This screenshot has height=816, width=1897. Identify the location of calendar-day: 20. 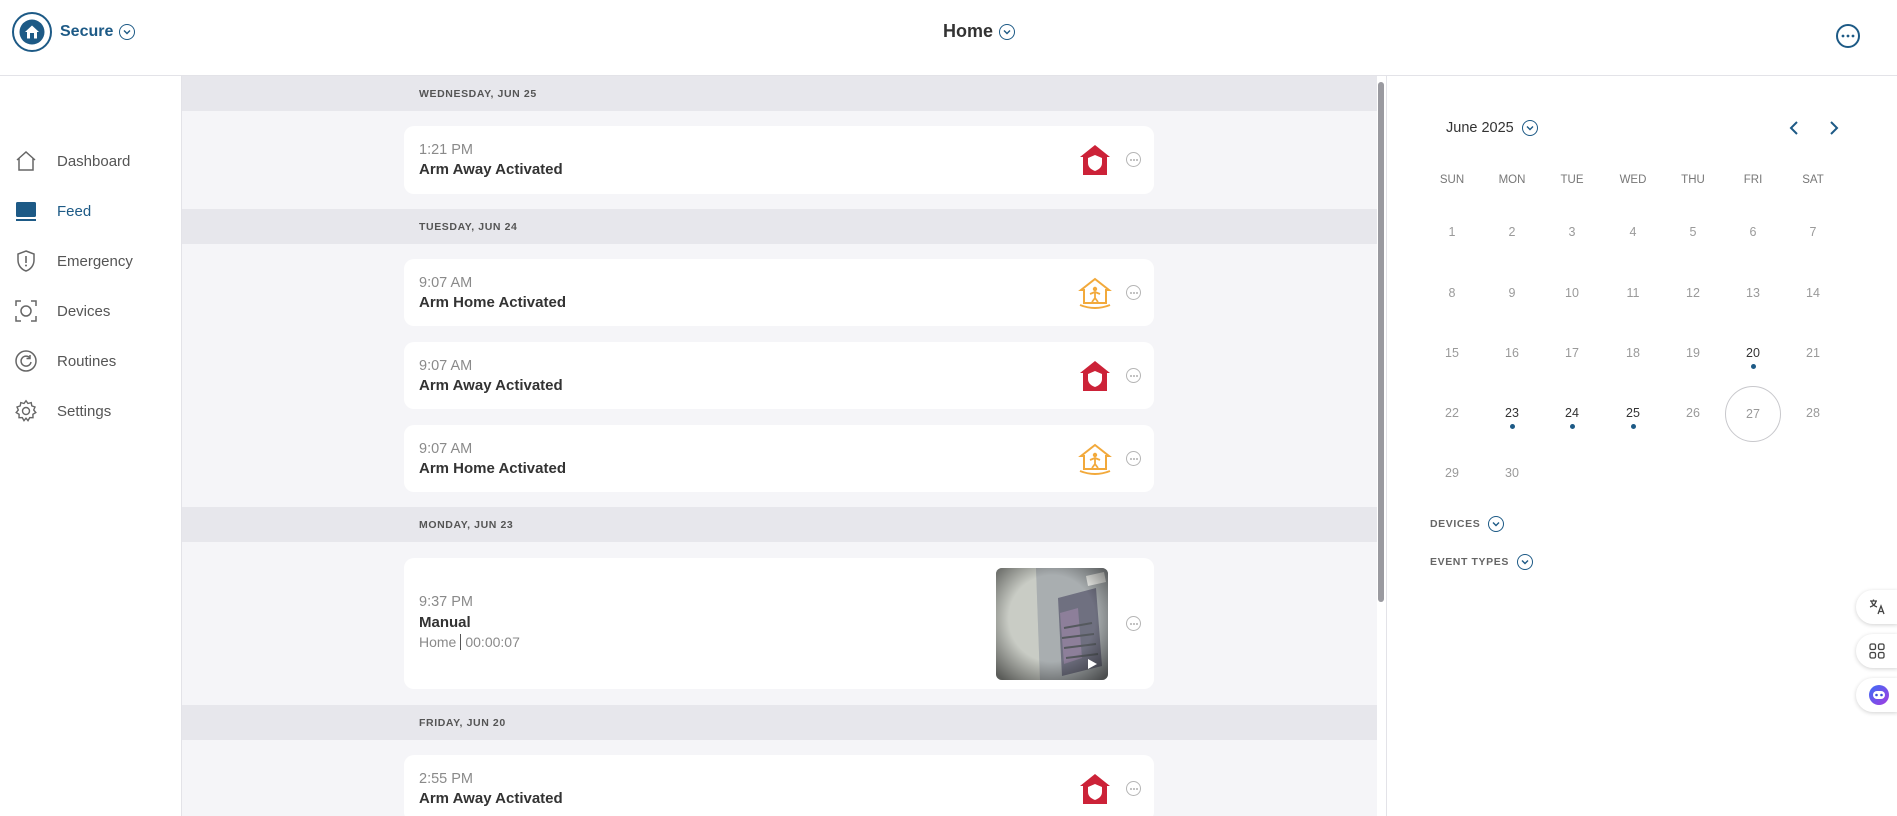
(1753, 354).